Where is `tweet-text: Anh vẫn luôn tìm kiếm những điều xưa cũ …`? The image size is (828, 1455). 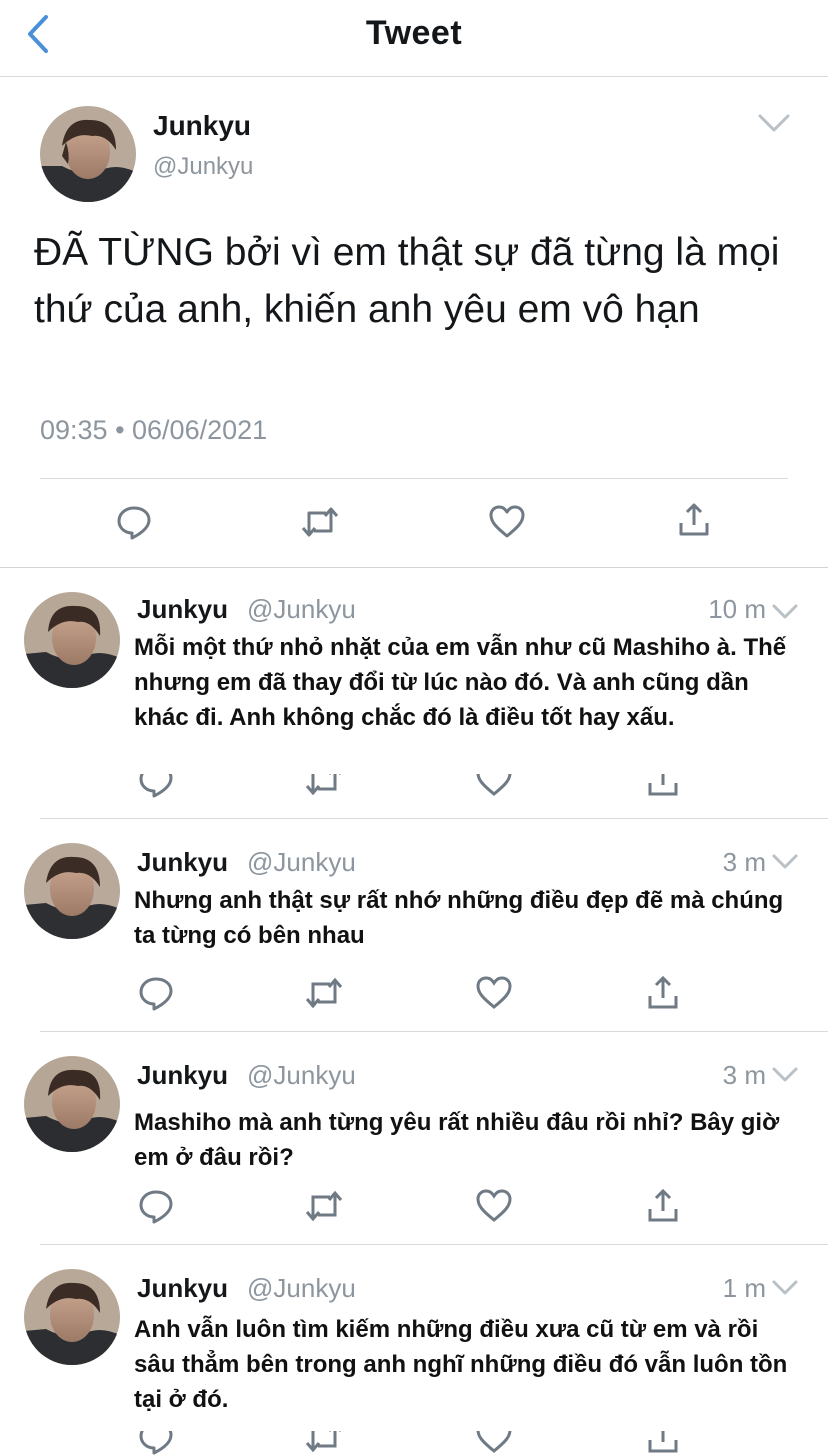
tweet-text: Anh vẫn luôn tìm kiếm những điều xưa cũ … is located at coordinates (461, 1364).